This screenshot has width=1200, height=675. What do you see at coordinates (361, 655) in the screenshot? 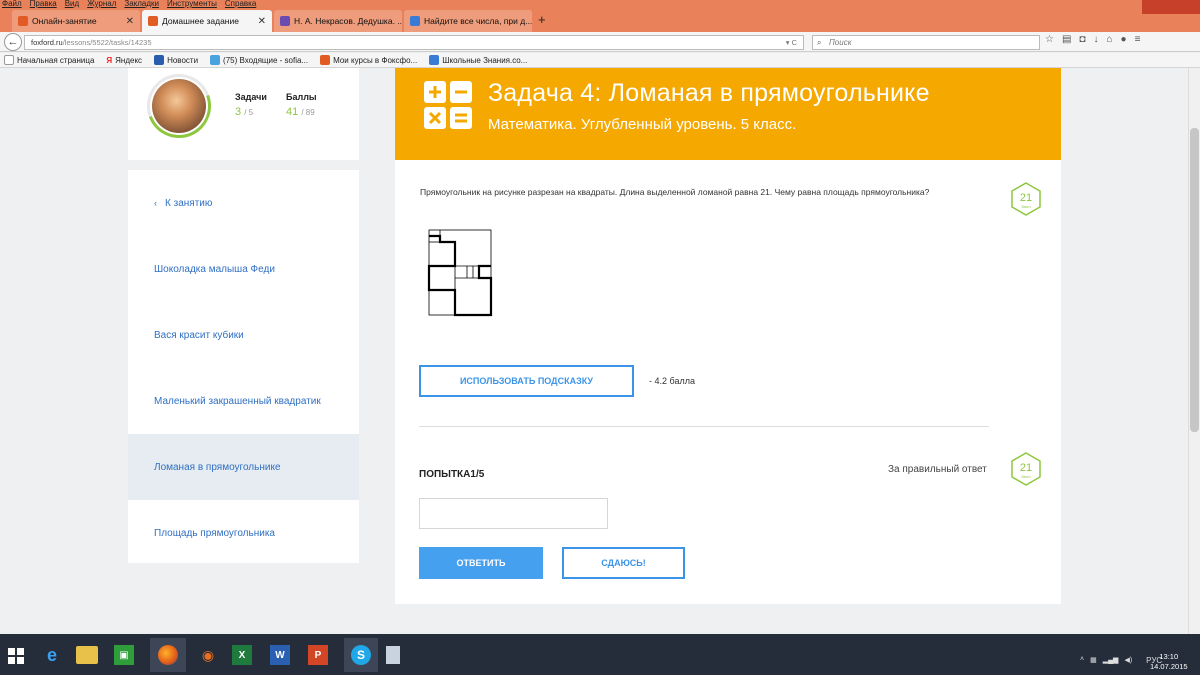
I see `skype-icon: S` at bounding box center [361, 655].